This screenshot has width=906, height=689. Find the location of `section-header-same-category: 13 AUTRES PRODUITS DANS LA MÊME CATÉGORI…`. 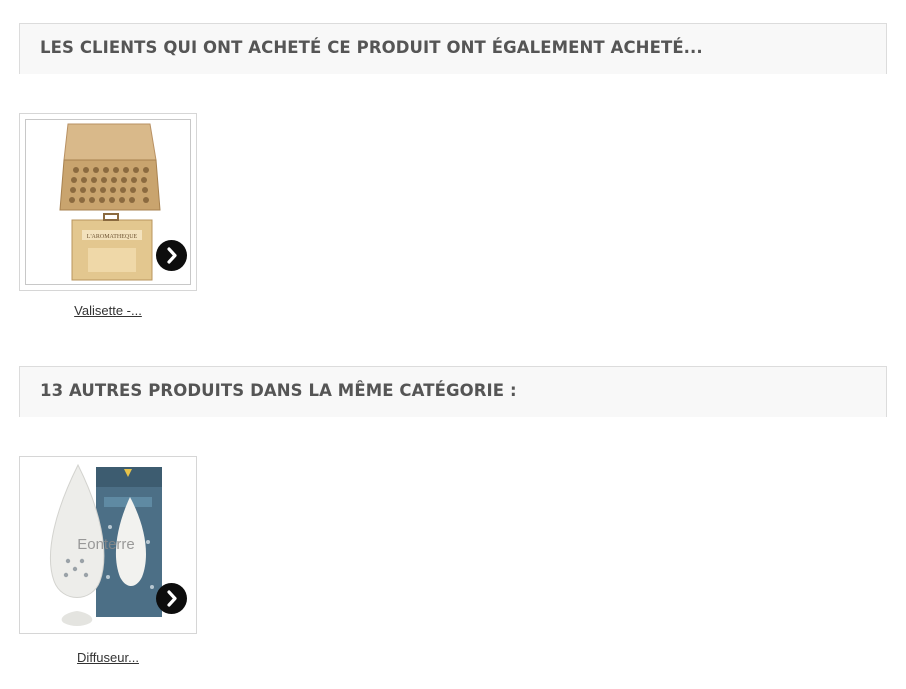

section-header-same-category: 13 AUTRES PRODUITS DANS LA MÊME CATÉGORI… is located at coordinates (453, 391).